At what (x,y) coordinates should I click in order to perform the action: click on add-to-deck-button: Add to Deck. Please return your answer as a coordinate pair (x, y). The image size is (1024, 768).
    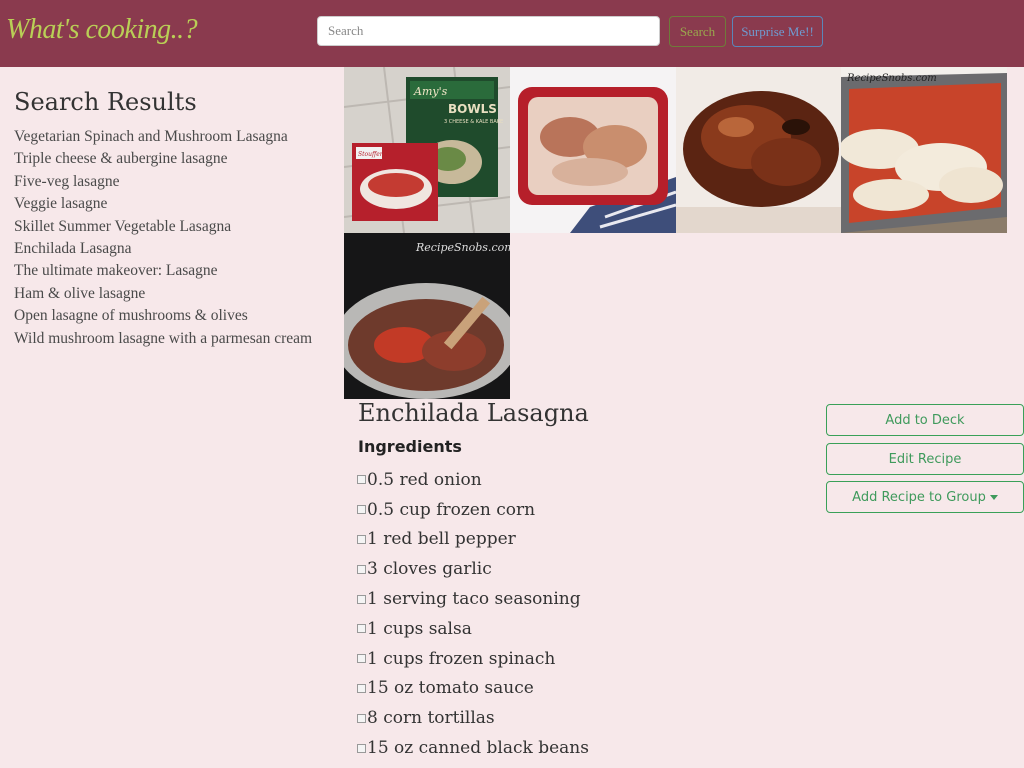
    Looking at the image, I should click on (925, 420).